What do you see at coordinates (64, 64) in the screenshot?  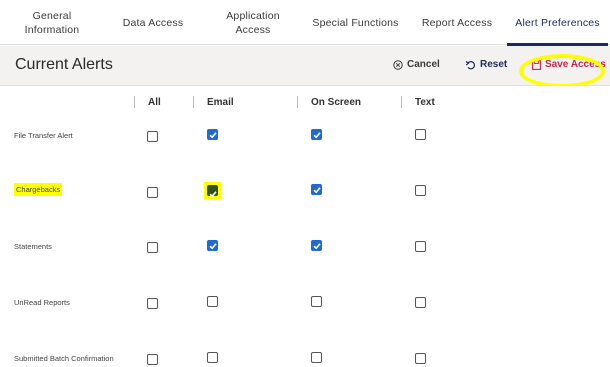 I see `page-title: Current Alerts` at bounding box center [64, 64].